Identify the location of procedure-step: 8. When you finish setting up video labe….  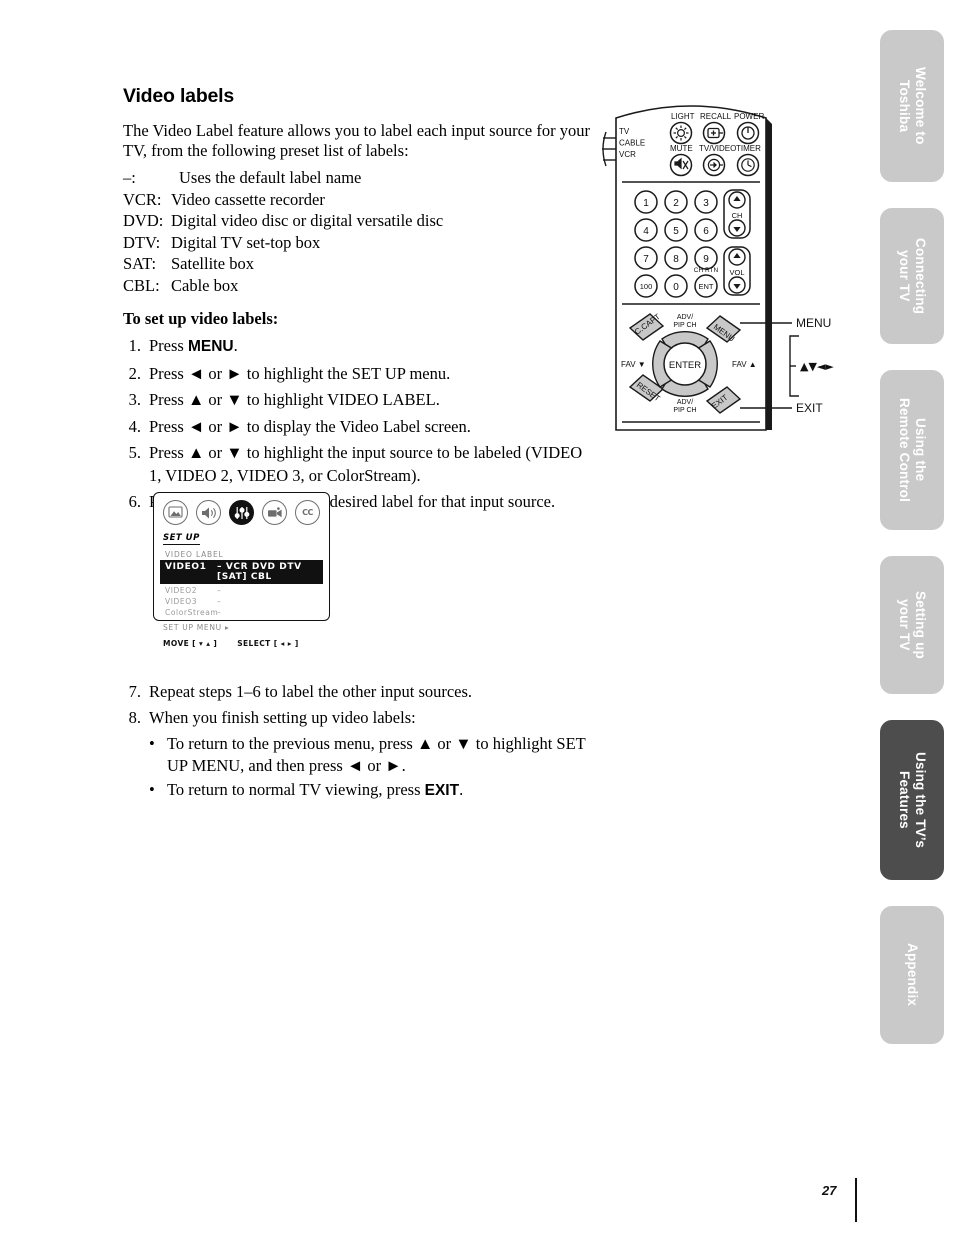
(358, 755).